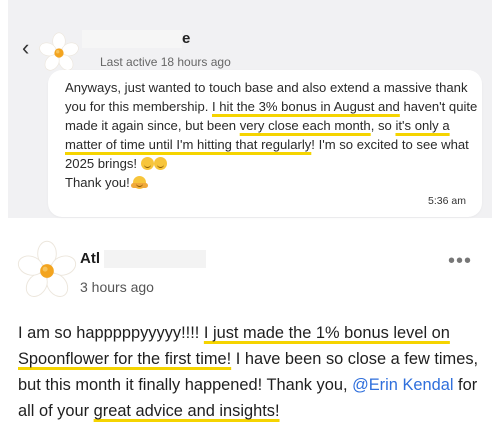  Describe the element at coordinates (165, 62) in the screenshot. I see `last-active-status: Last active 18 hours ago` at that location.